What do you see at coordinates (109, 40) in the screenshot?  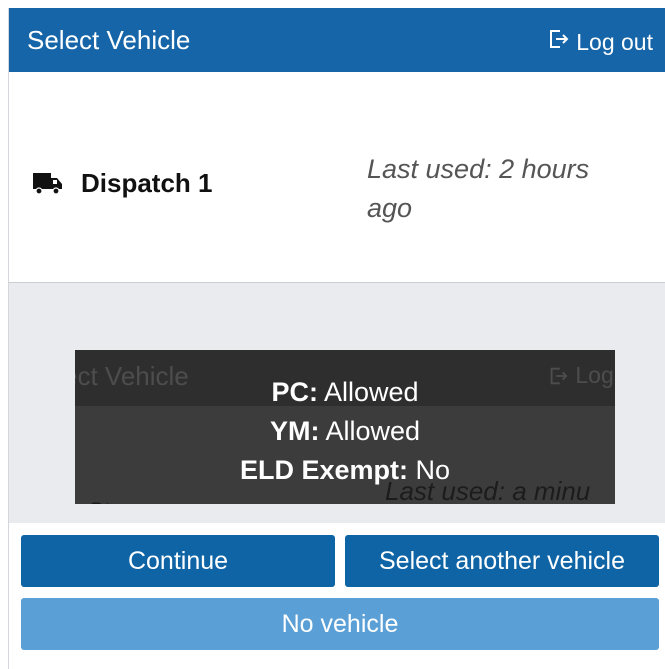 I see `page-title: Select Vehicle` at bounding box center [109, 40].